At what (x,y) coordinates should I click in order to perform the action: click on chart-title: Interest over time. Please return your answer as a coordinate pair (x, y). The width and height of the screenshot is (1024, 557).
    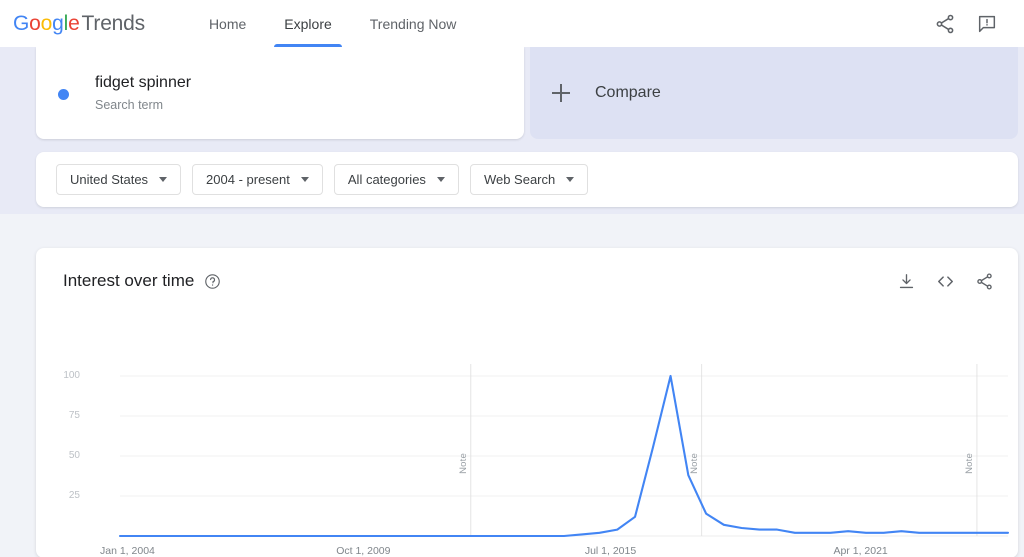
    Looking at the image, I should click on (129, 280).